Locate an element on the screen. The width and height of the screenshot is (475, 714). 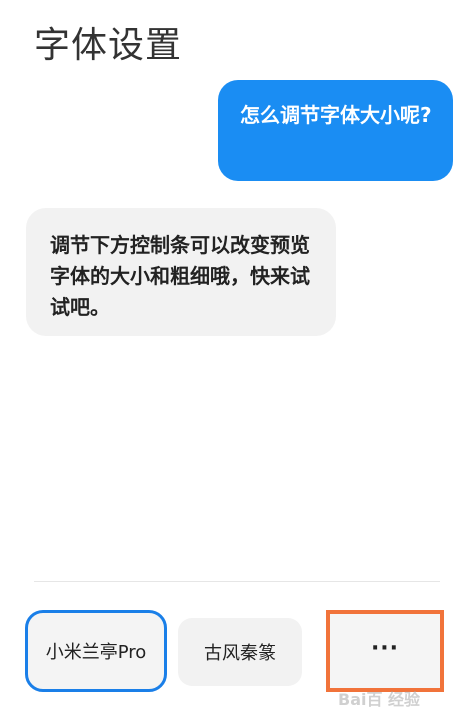
divider is located at coordinates (237, 581).